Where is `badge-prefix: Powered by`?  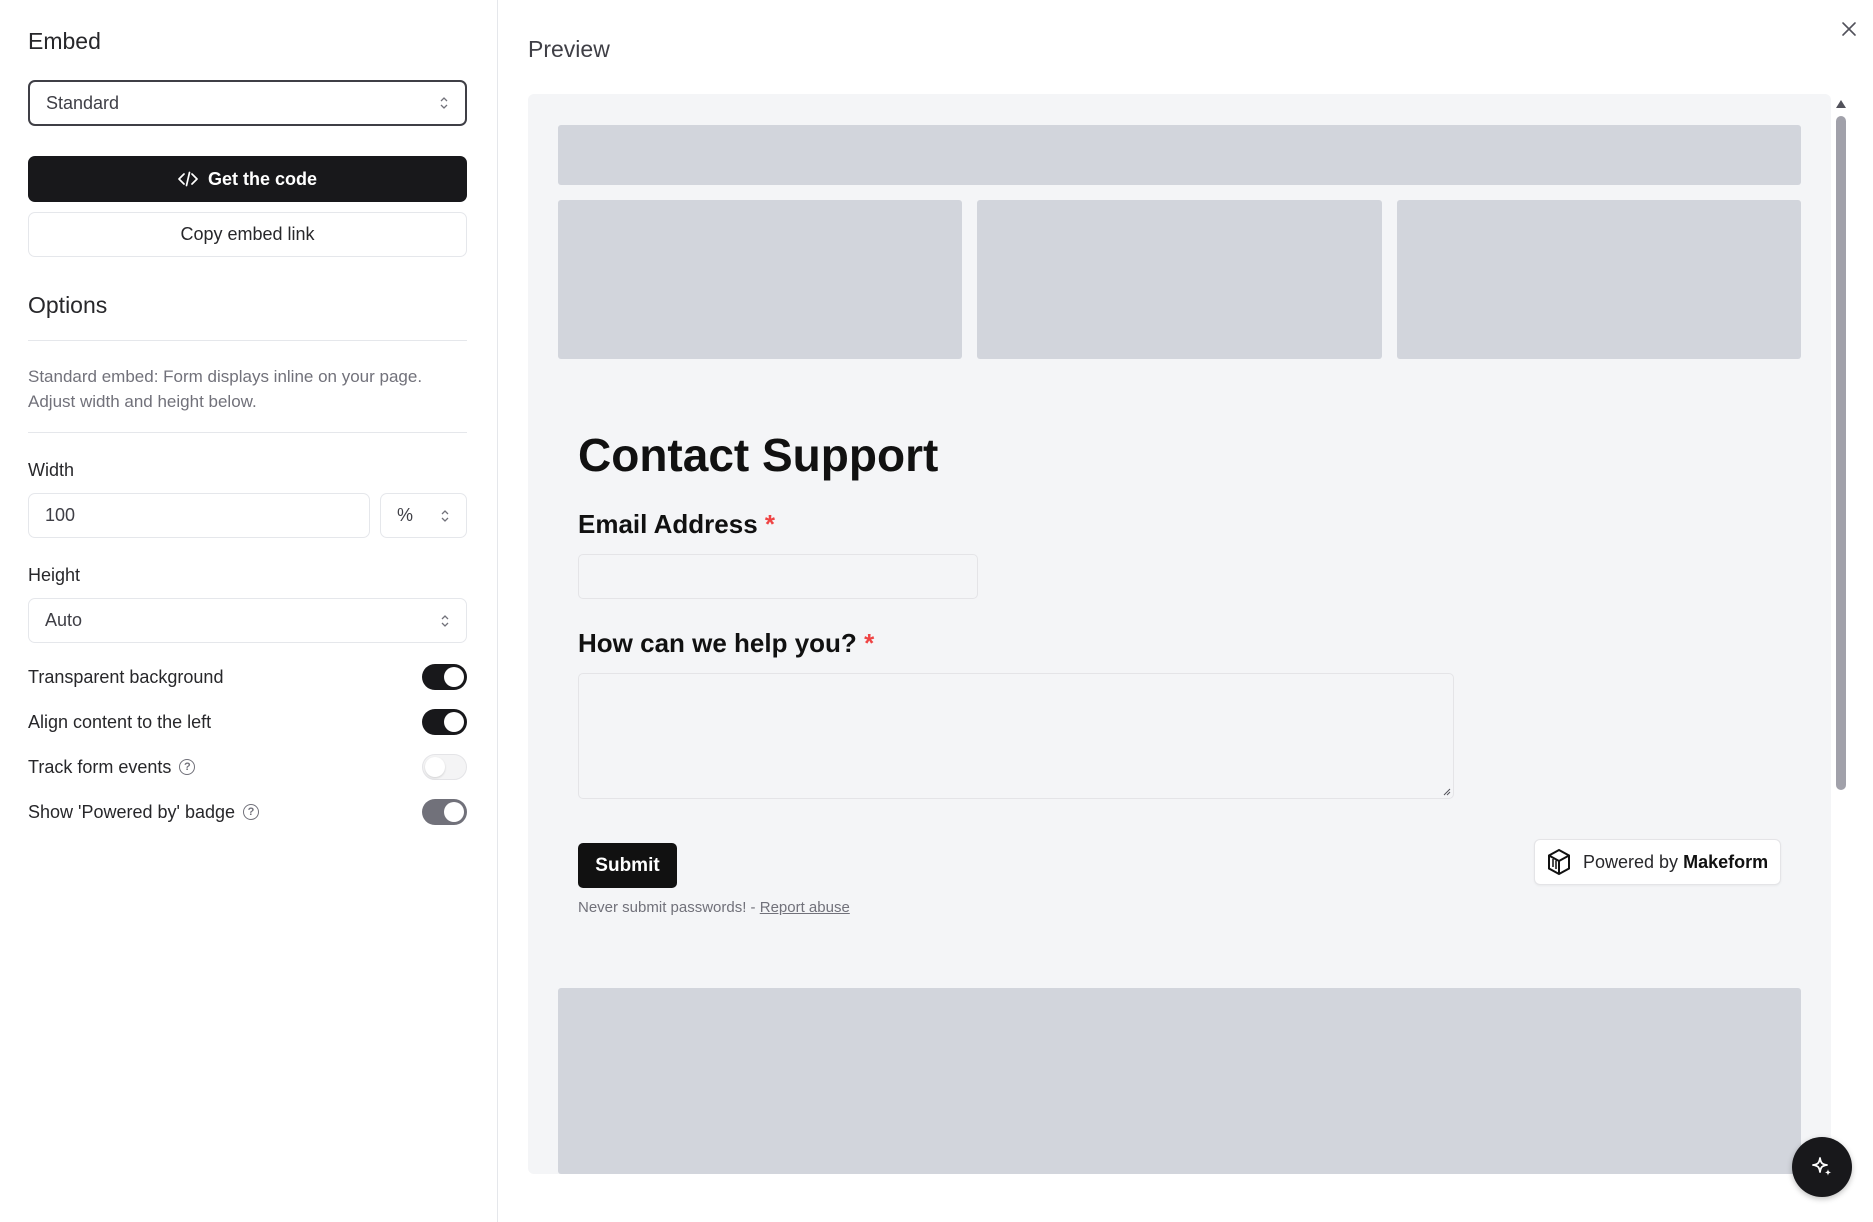 badge-prefix: Powered by is located at coordinates (1631, 861).